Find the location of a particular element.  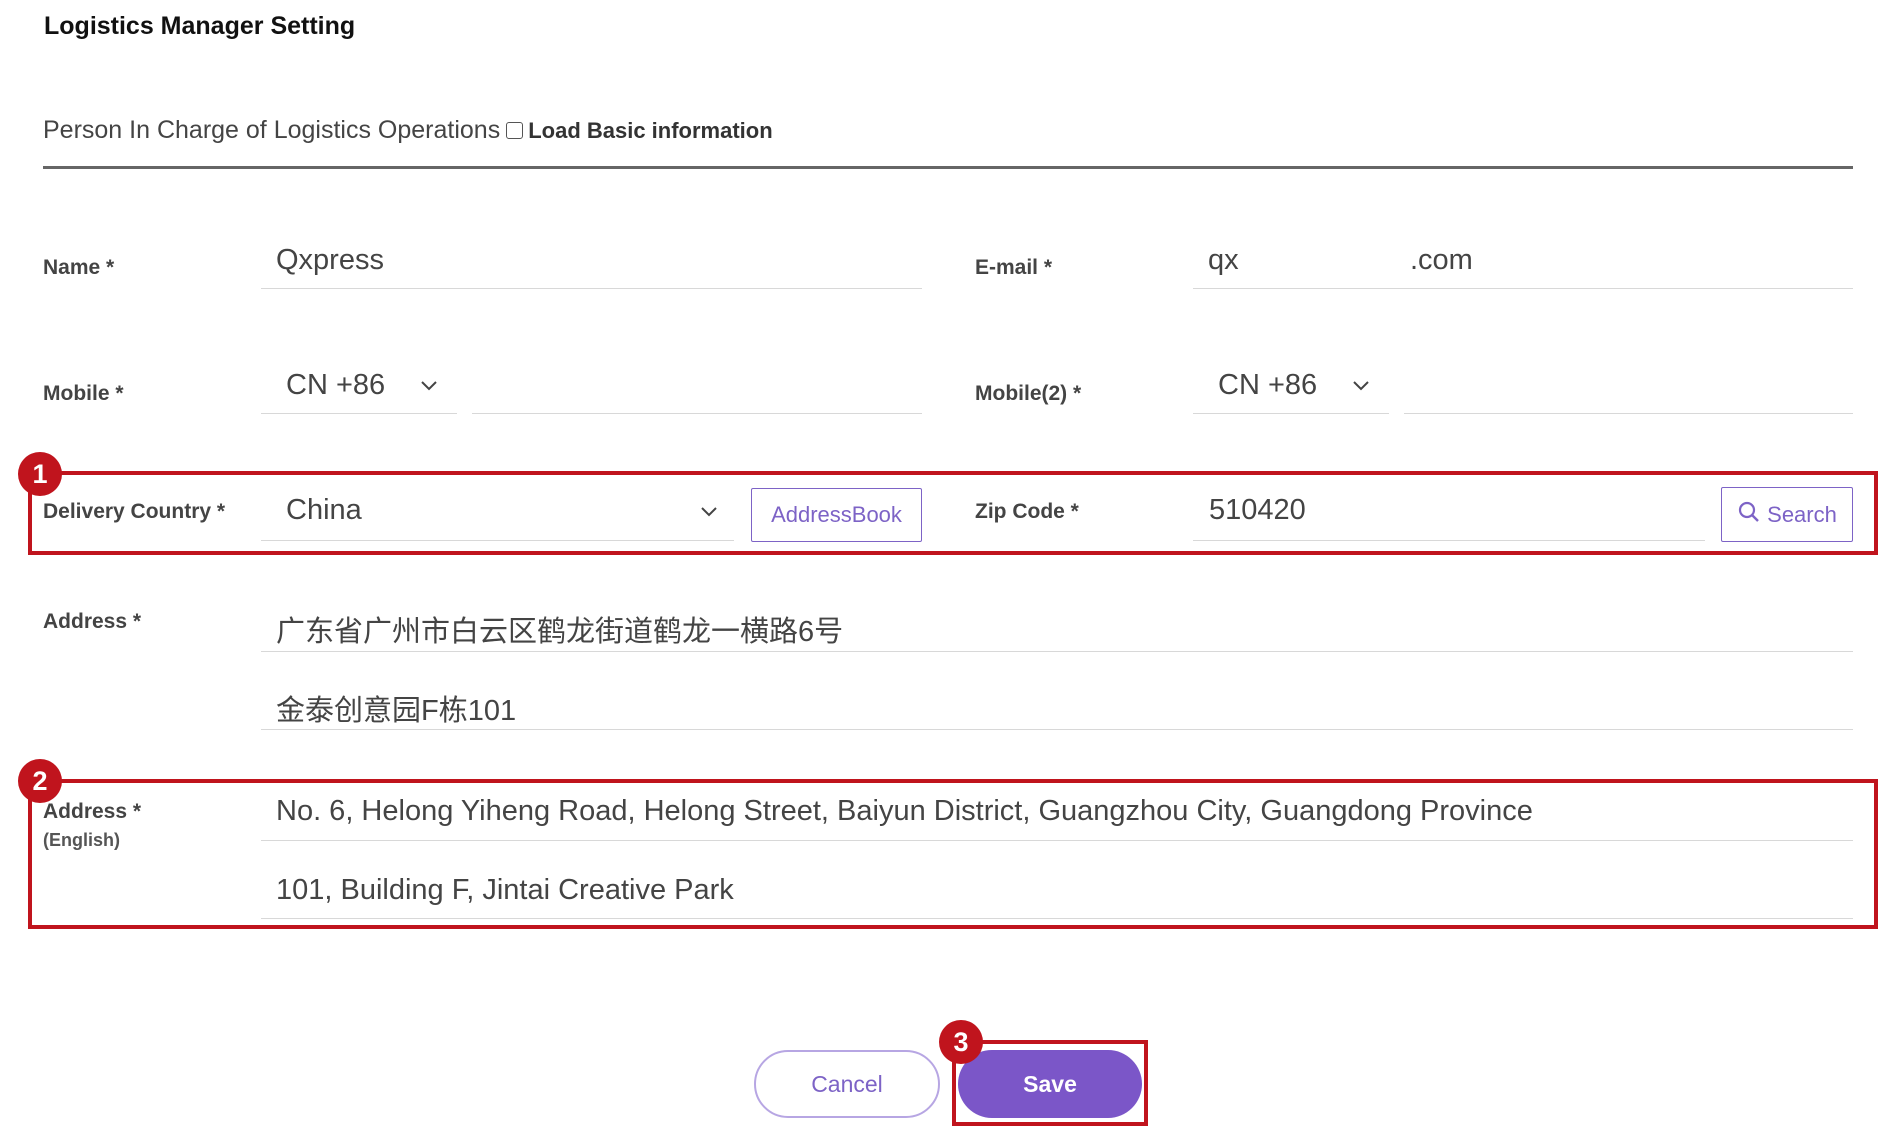

search-button-label: Search is located at coordinates (1802, 514).